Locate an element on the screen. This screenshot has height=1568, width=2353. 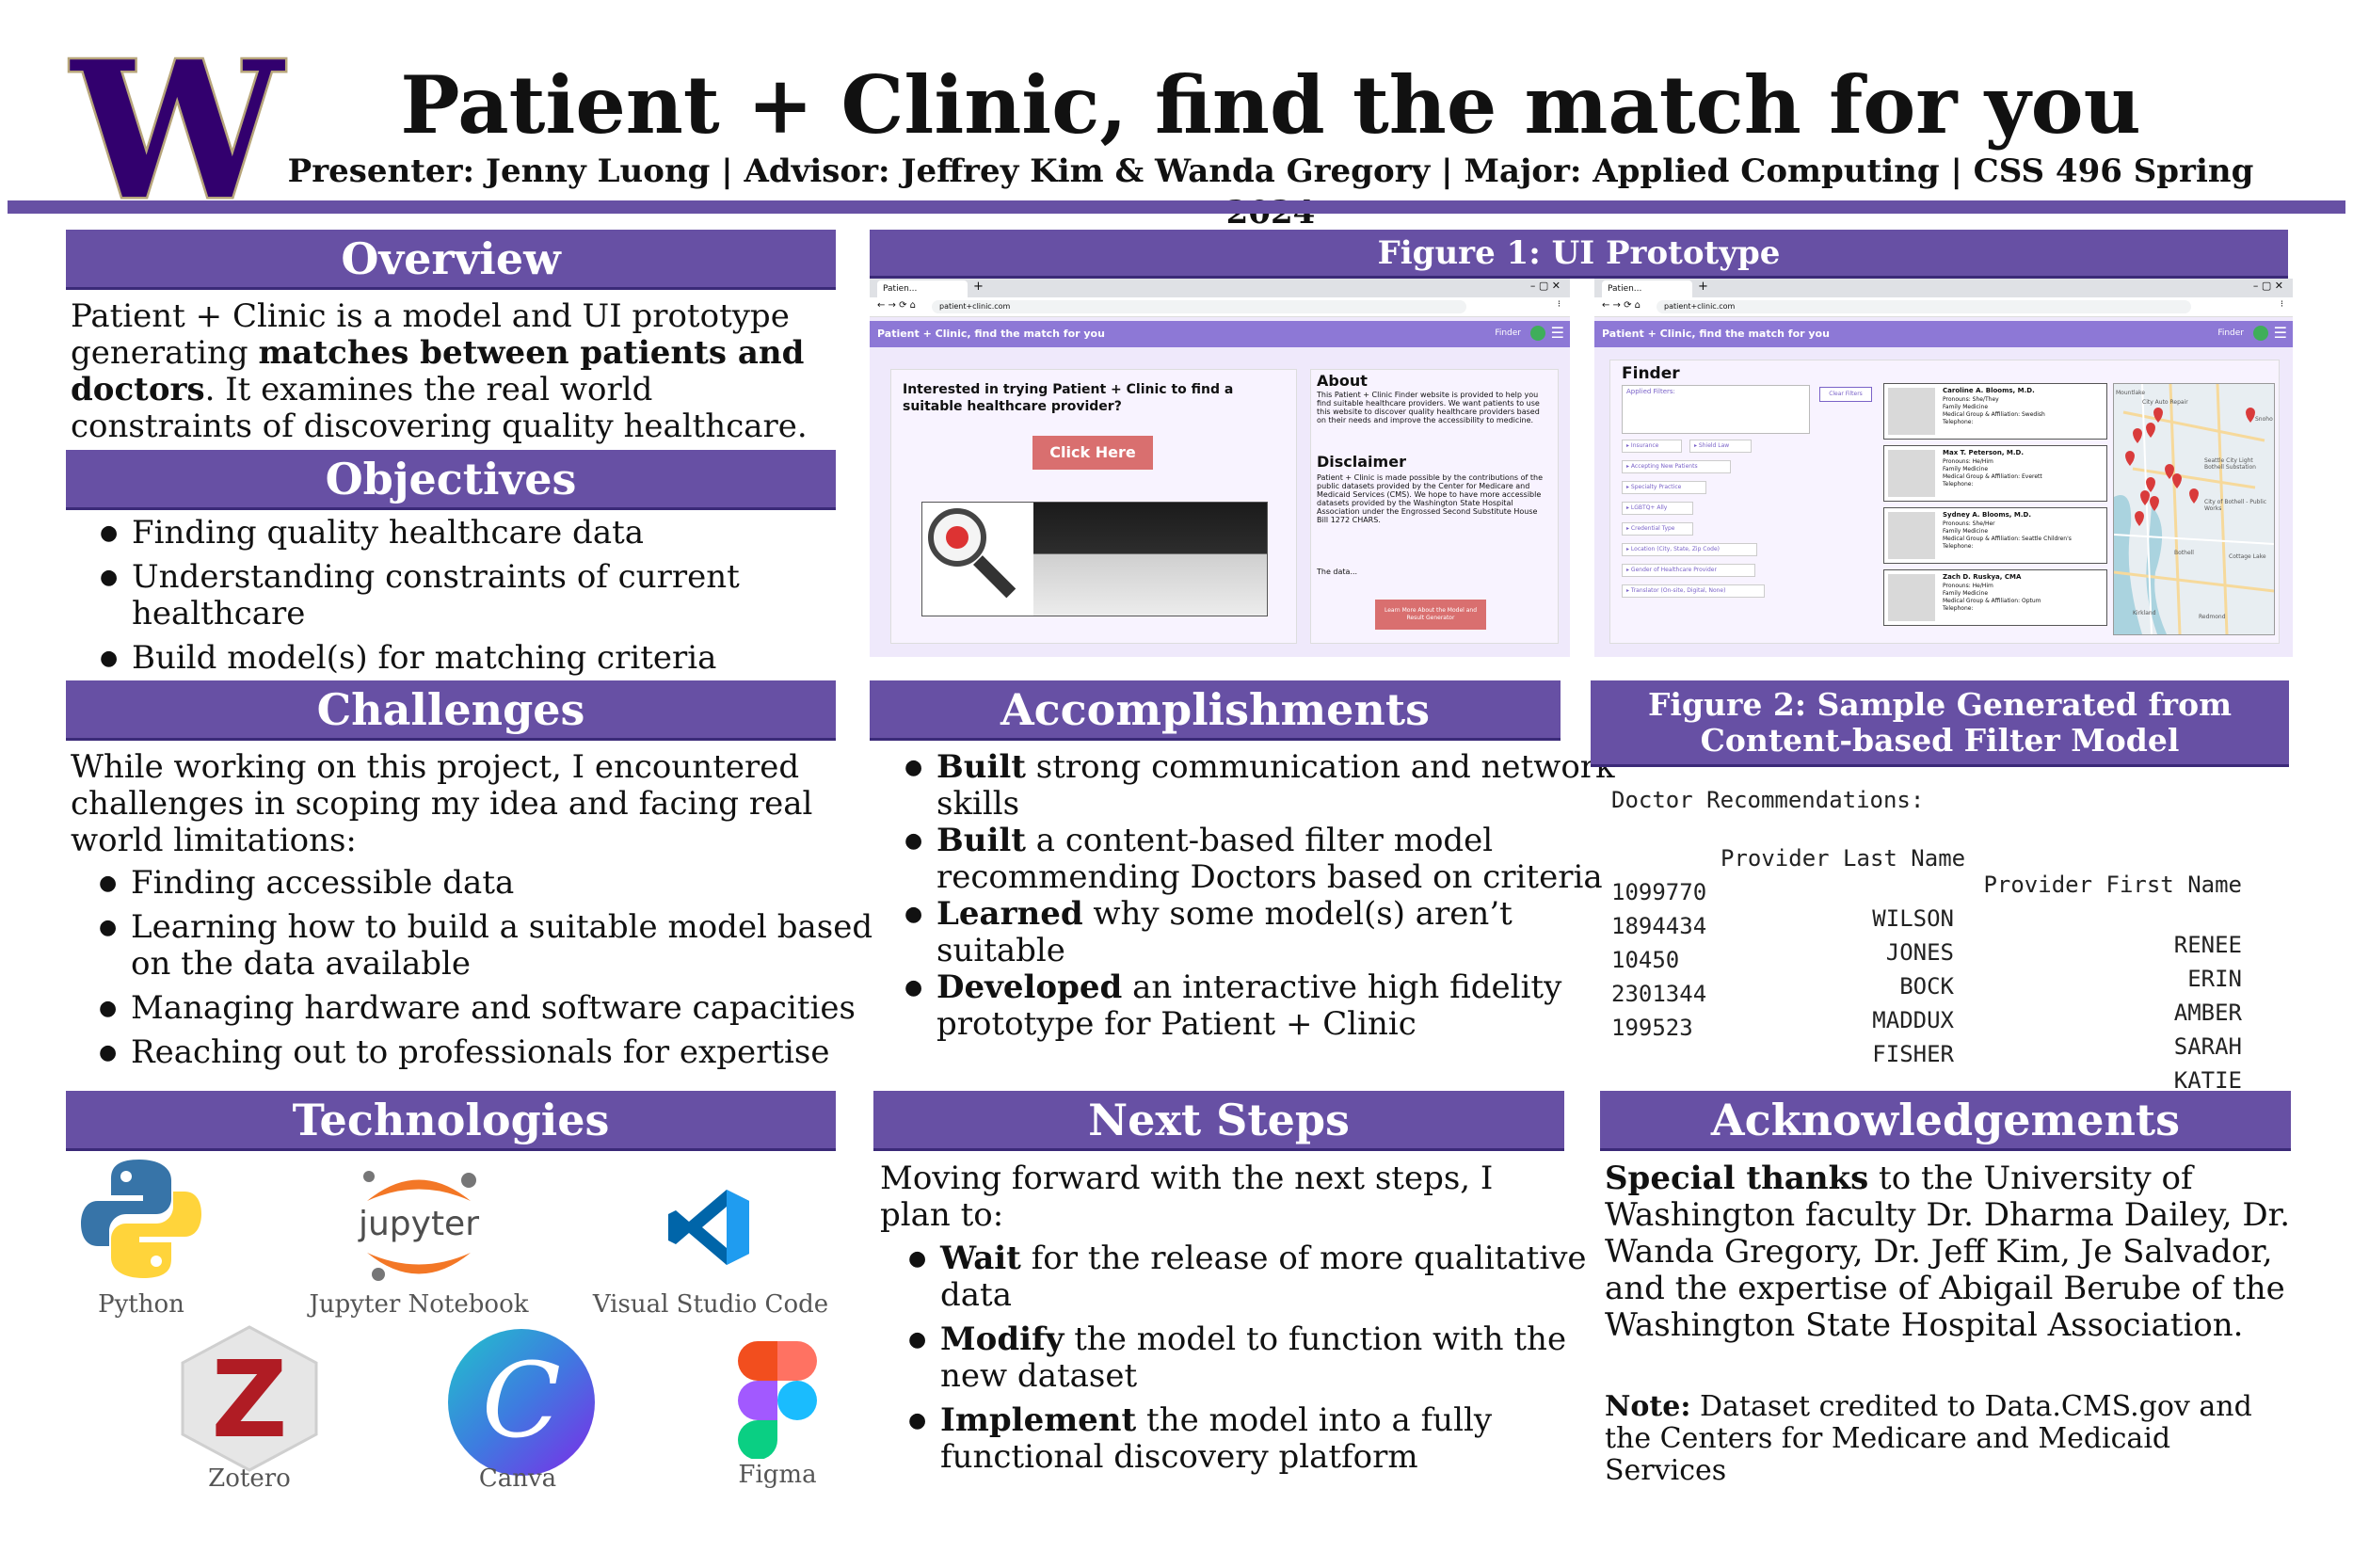
cell-first-name: KATIE is located at coordinates (2208, 1080).